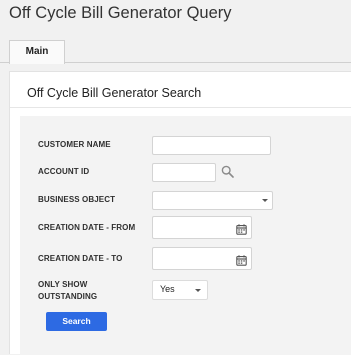 This screenshot has height=355, width=351. I want to click on page-title: Off Cycle Bill Generator Query, so click(120, 13).